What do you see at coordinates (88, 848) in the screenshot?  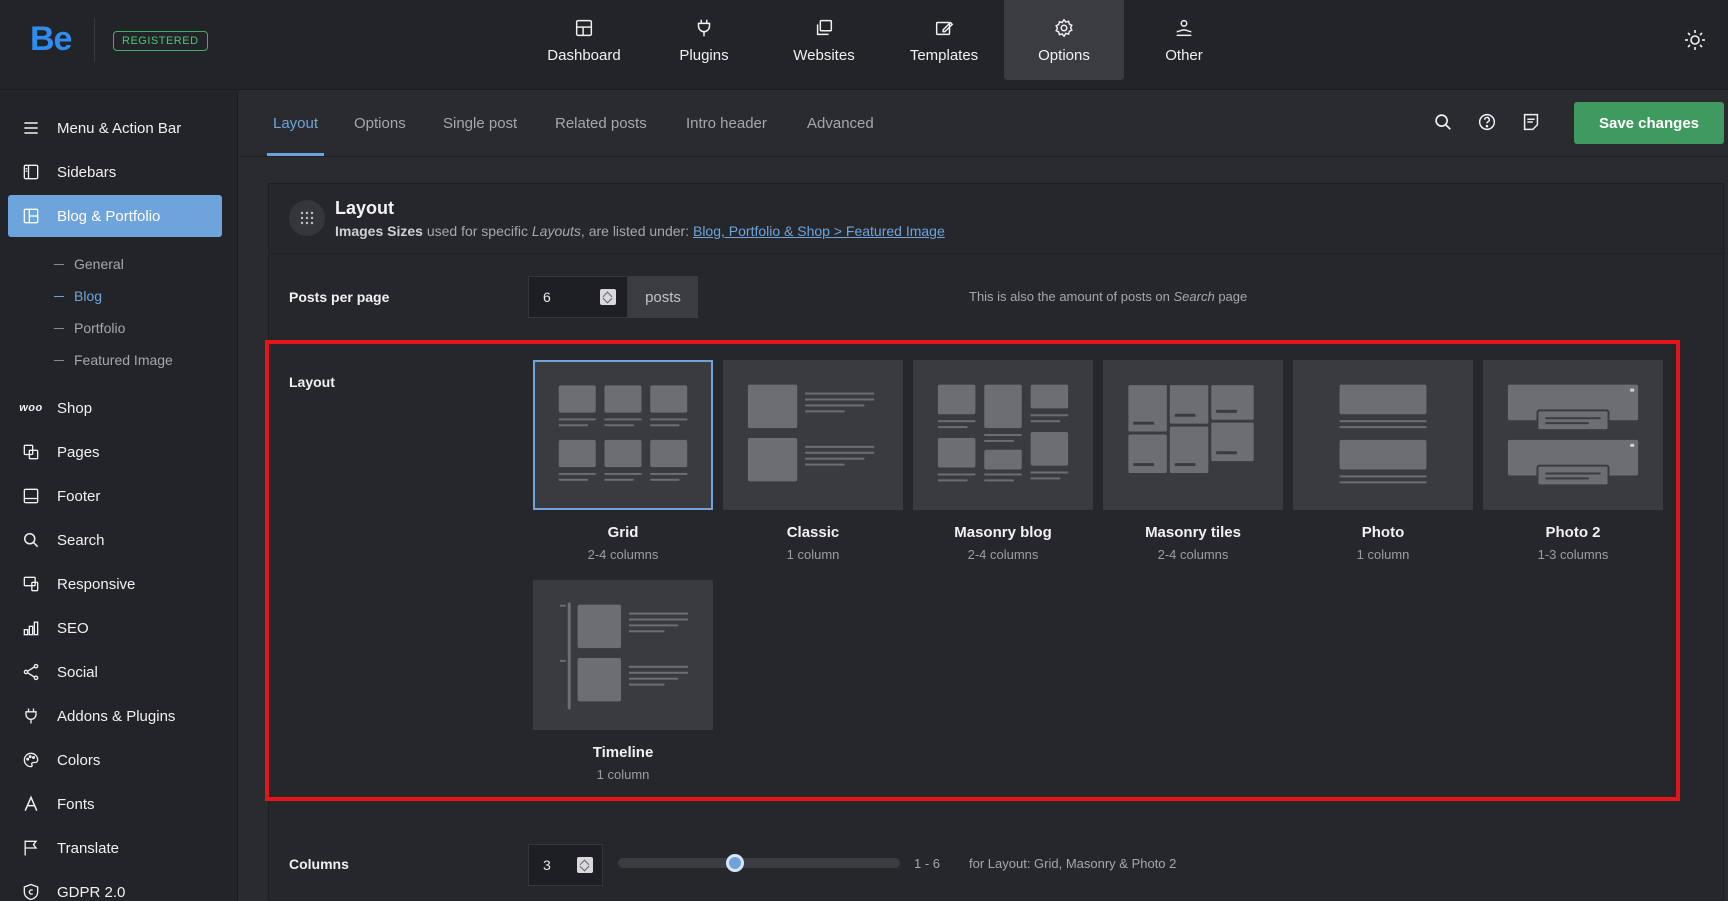 I see `sidebar-item-label: Translate` at bounding box center [88, 848].